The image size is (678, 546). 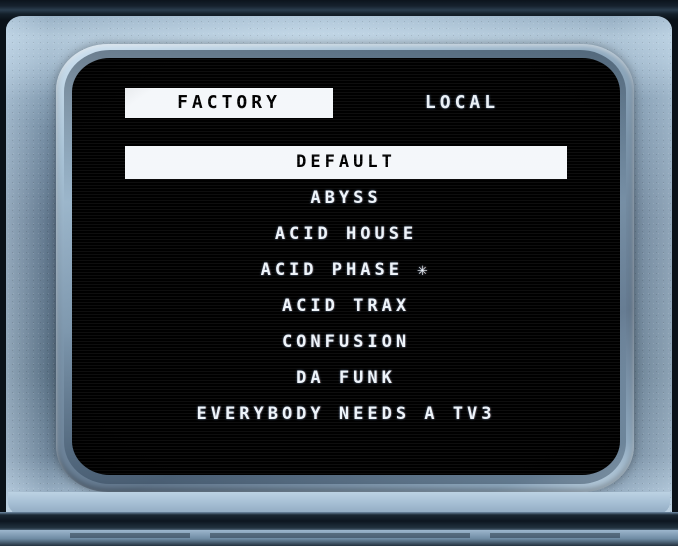 I want to click on tv-base-notch-left, so click(x=130, y=535).